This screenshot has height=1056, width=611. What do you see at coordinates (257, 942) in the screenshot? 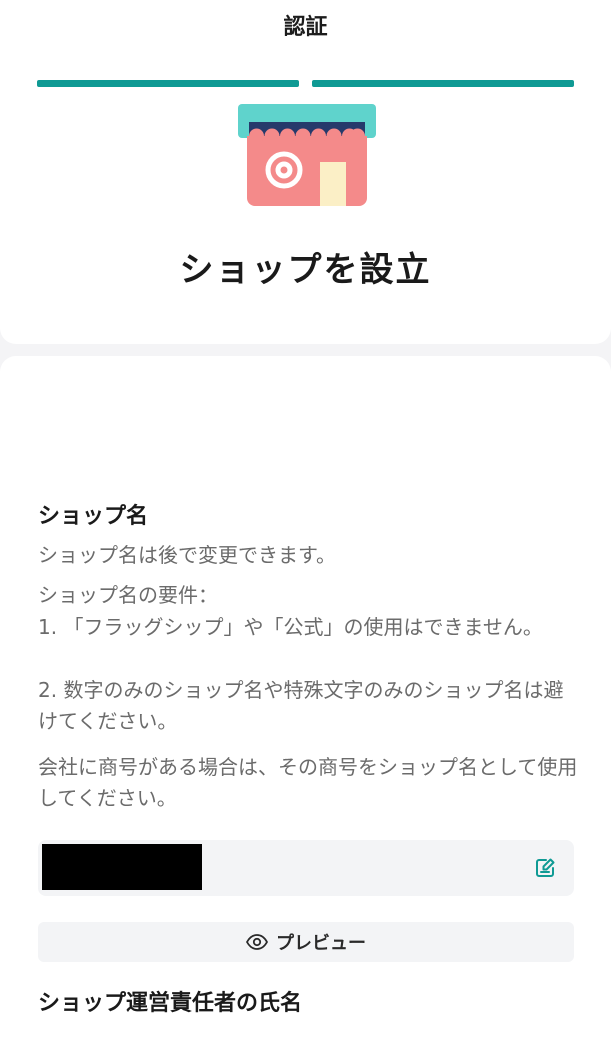
I see `eye-icon` at bounding box center [257, 942].